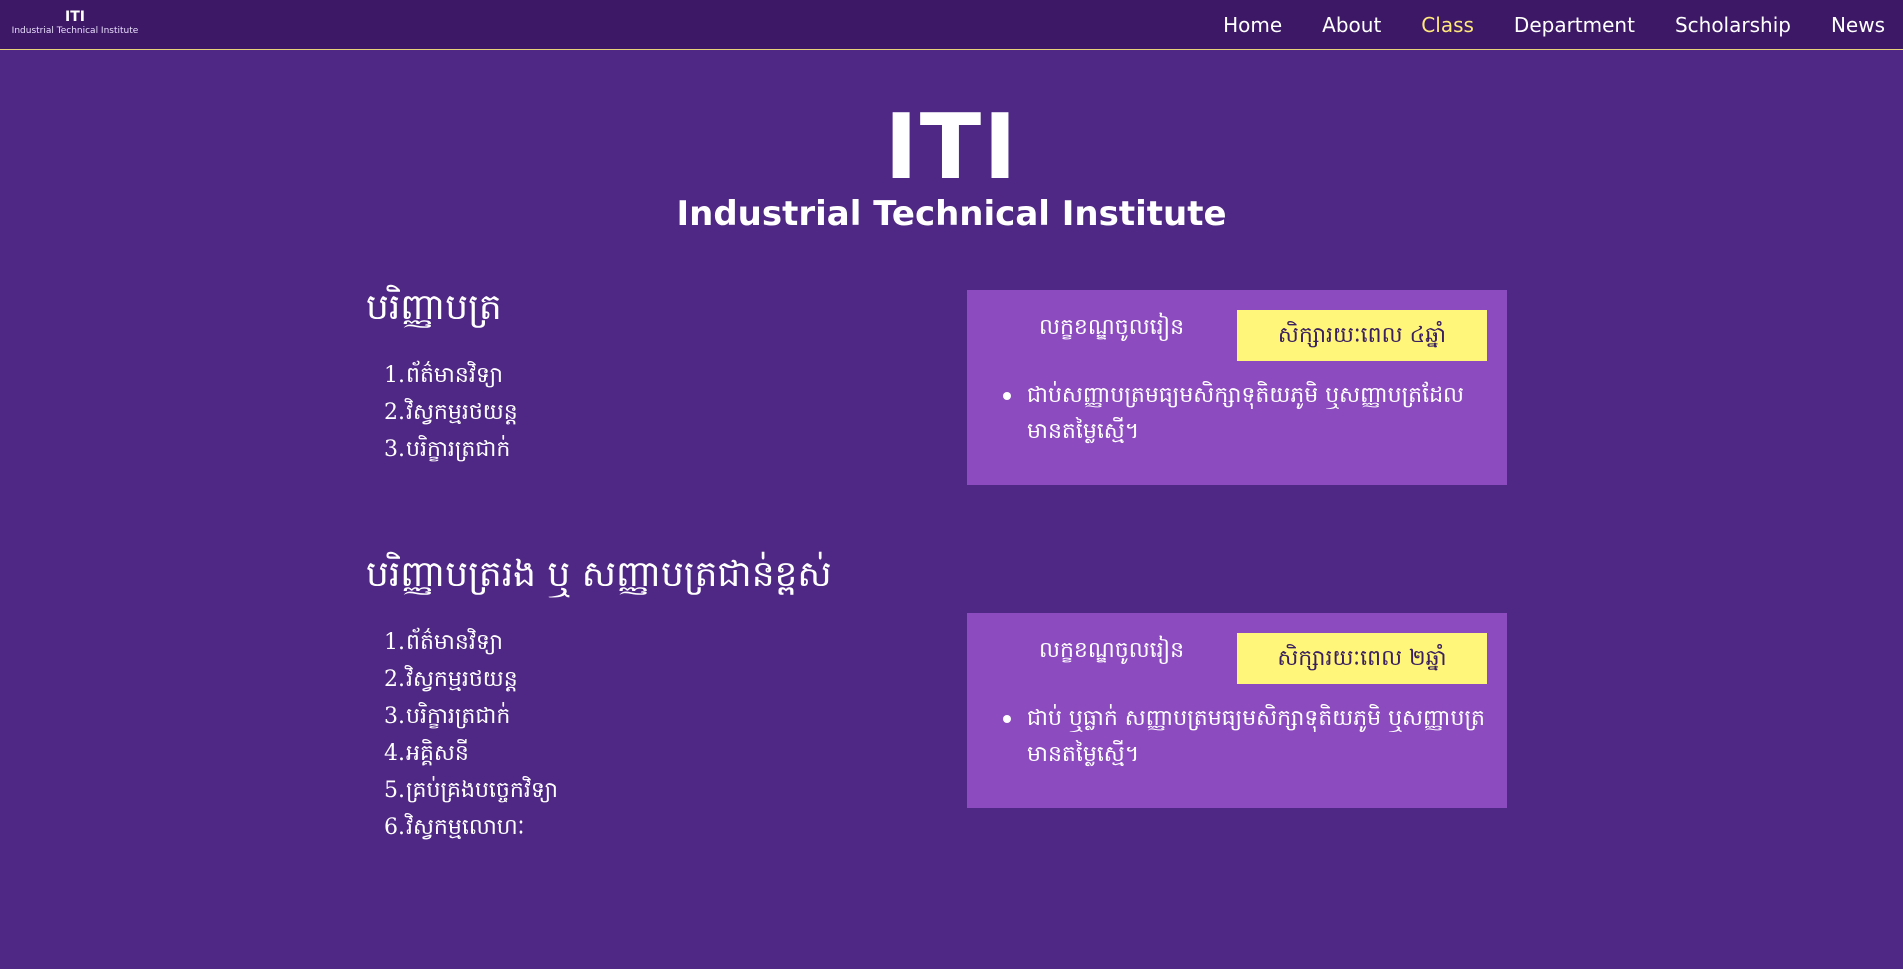 The width and height of the screenshot is (1903, 969). Describe the element at coordinates (1351, 25) in the screenshot. I see `nav-link-about: About` at that location.